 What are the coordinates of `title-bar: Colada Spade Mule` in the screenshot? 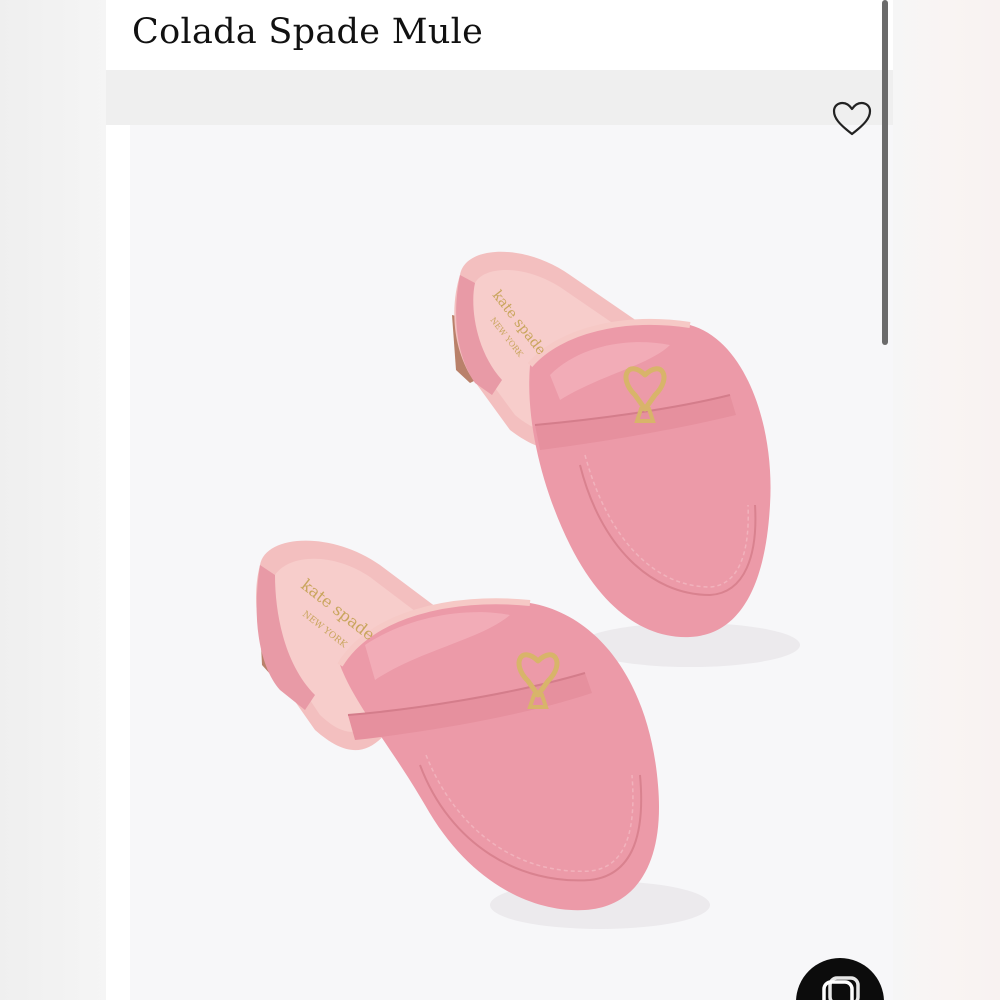 It's located at (499, 35).